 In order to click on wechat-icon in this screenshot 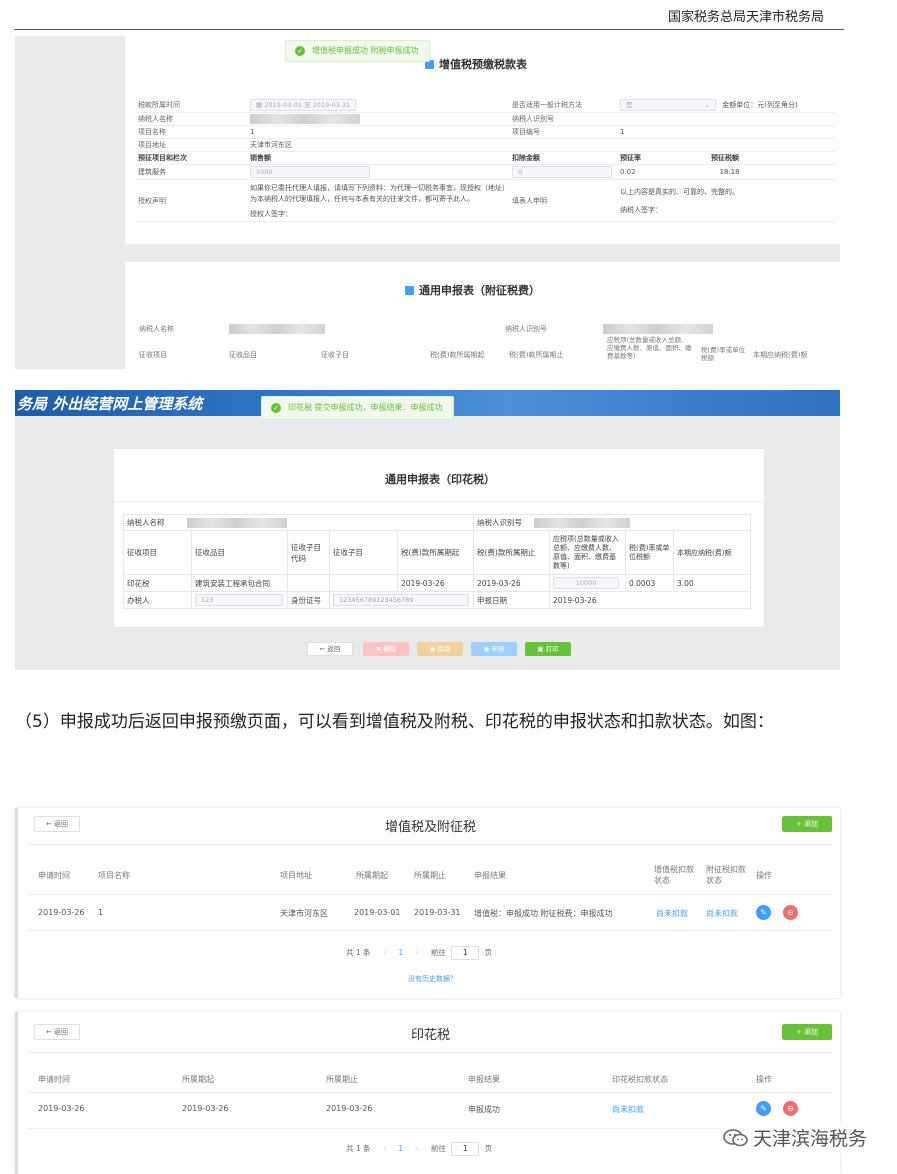, I will do `click(735, 1138)`.